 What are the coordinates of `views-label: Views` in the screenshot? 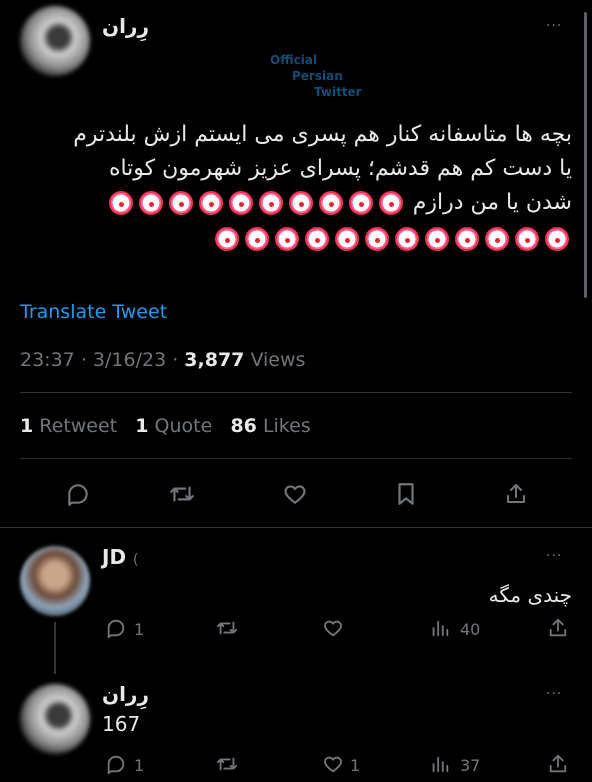 It's located at (278, 360).